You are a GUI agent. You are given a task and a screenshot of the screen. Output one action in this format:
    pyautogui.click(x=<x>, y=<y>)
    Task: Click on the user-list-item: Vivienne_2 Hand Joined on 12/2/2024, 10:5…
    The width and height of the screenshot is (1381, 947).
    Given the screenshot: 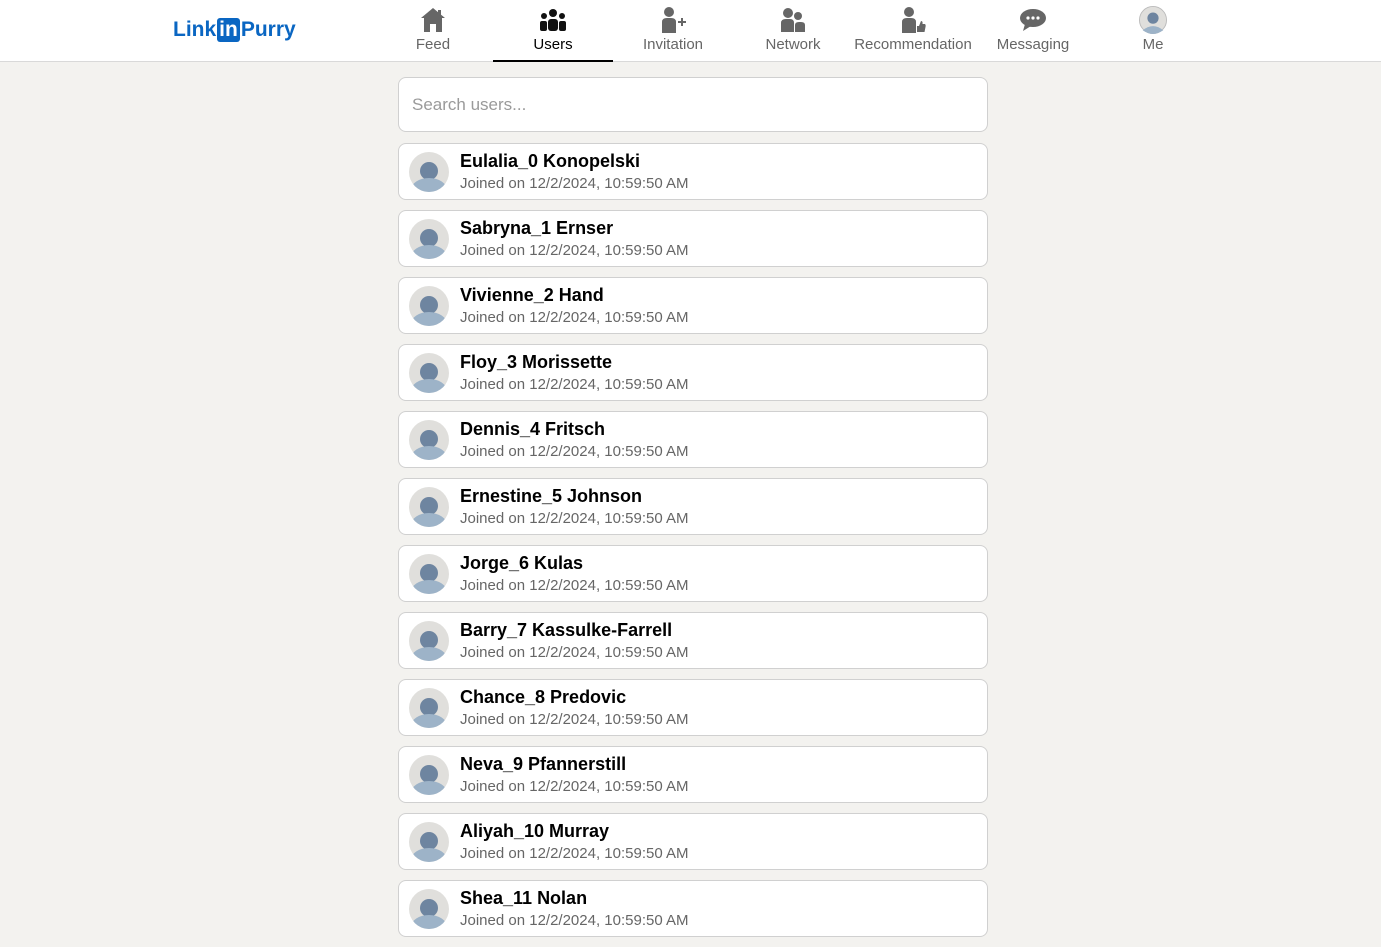 What is the action you would take?
    pyautogui.click(x=693, y=305)
    